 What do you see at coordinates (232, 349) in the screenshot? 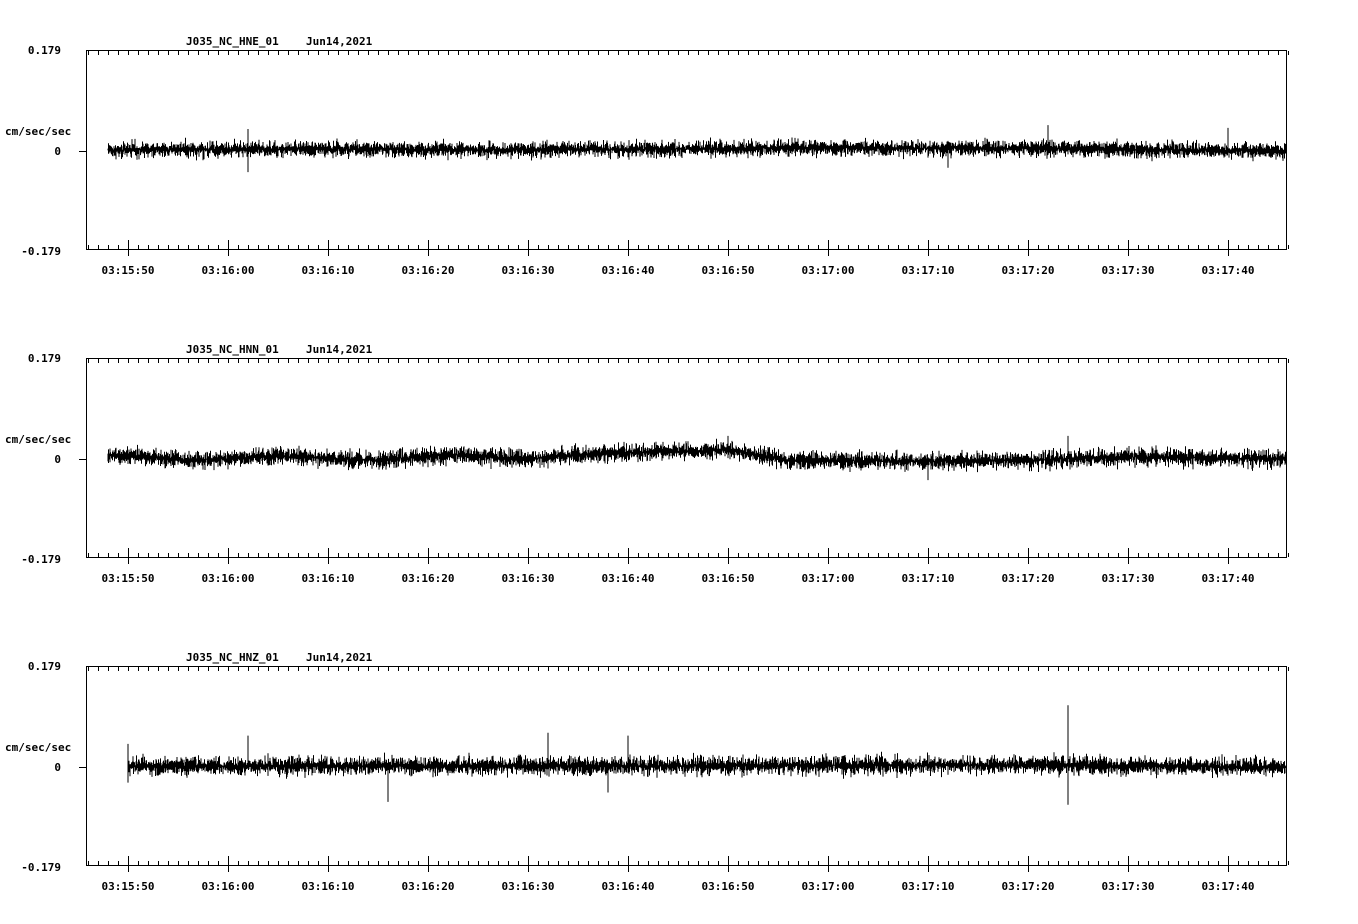
I see `panel-station-label: J035_NC_HNN_01` at bounding box center [232, 349].